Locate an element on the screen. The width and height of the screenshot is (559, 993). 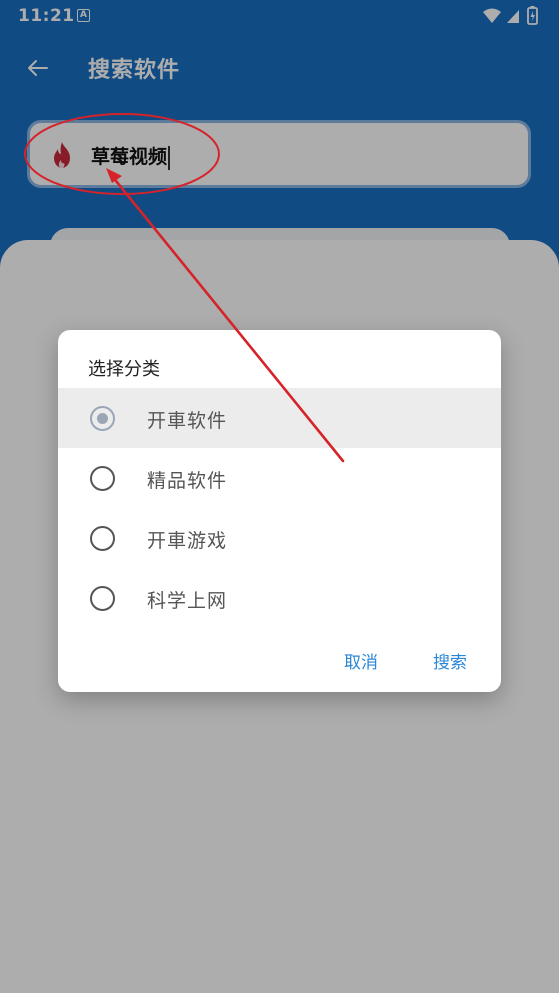
radio-button-selected is located at coordinates (102, 418).